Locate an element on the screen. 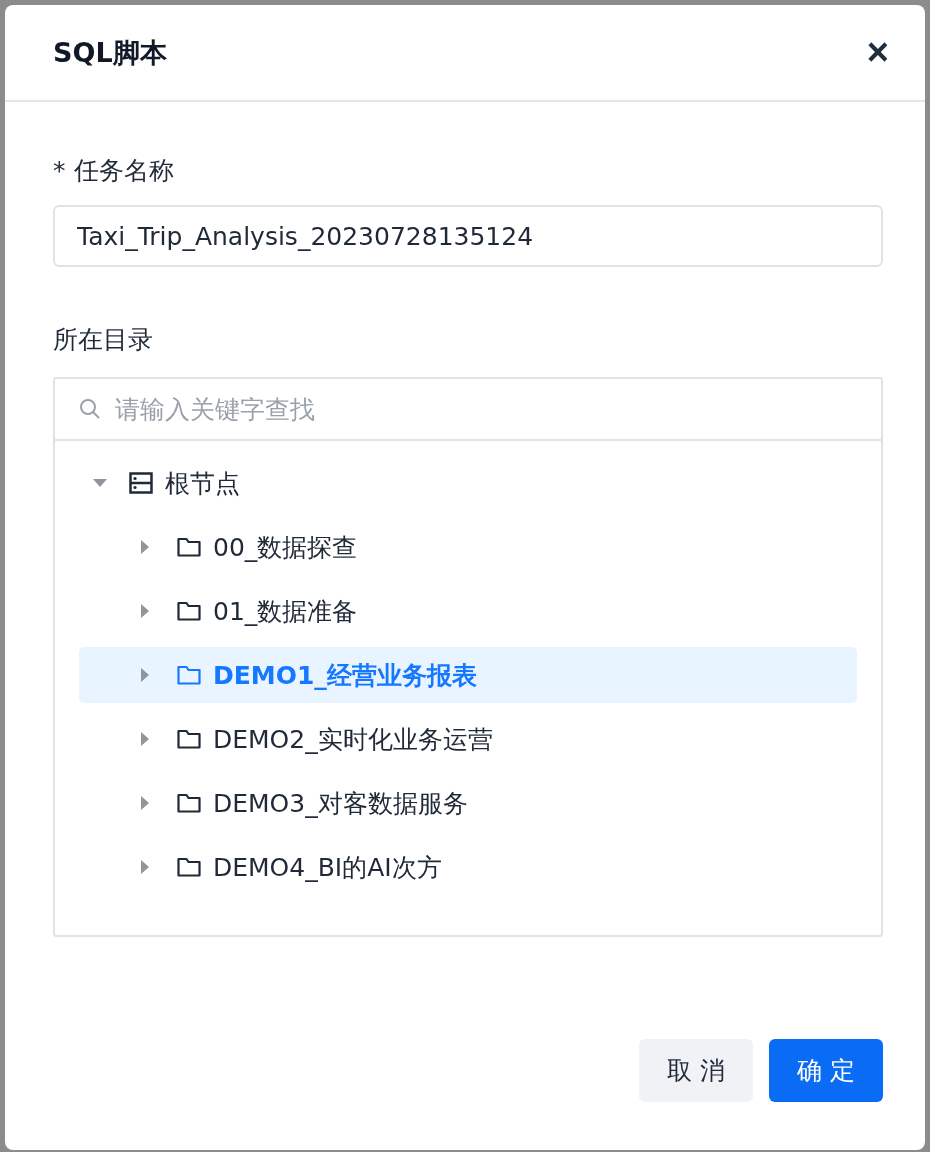 Image resolution: width=930 pixels, height=1152 pixels. confirm-button: 确 定 is located at coordinates (826, 1070).